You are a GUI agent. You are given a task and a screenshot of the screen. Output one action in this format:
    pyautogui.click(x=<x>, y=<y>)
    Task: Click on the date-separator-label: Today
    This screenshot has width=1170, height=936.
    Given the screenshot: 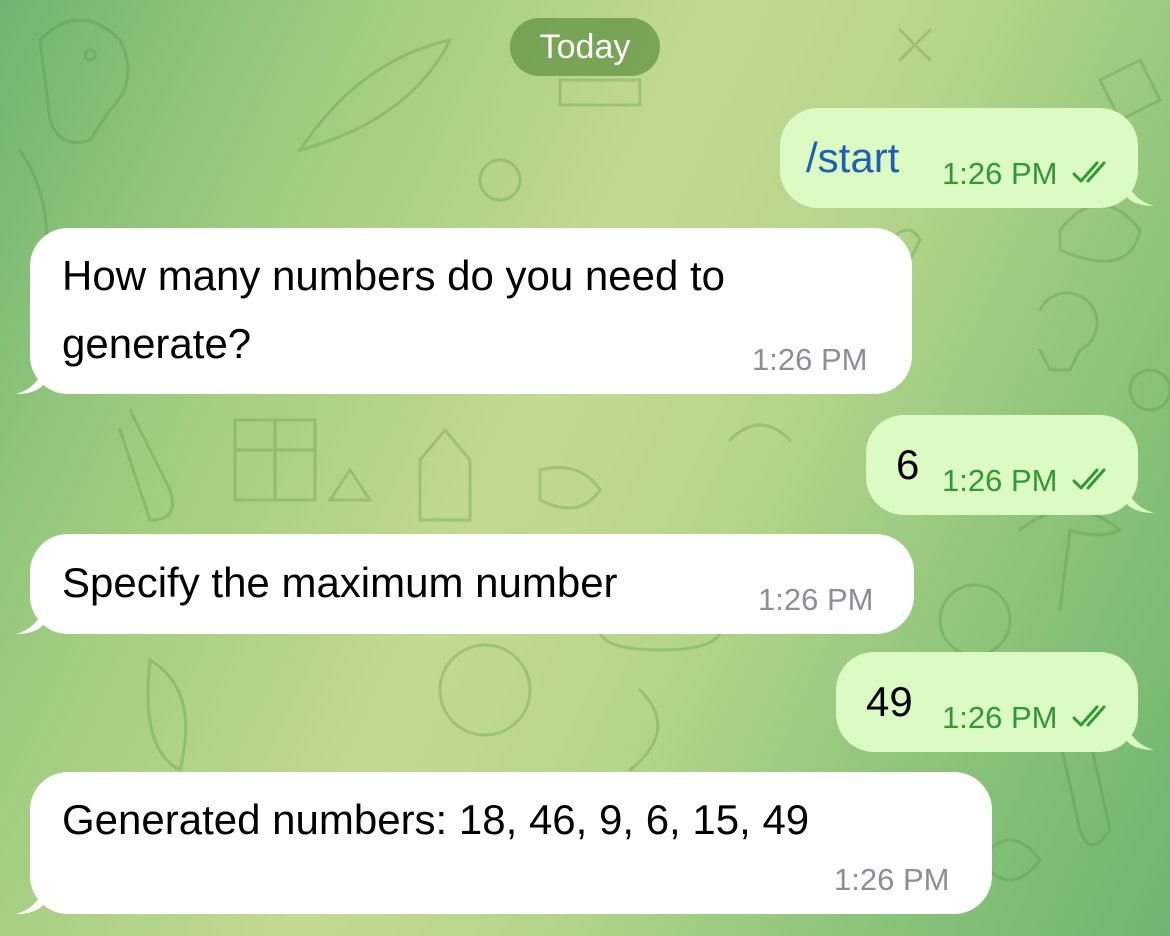 What is the action you would take?
    pyautogui.click(x=585, y=46)
    